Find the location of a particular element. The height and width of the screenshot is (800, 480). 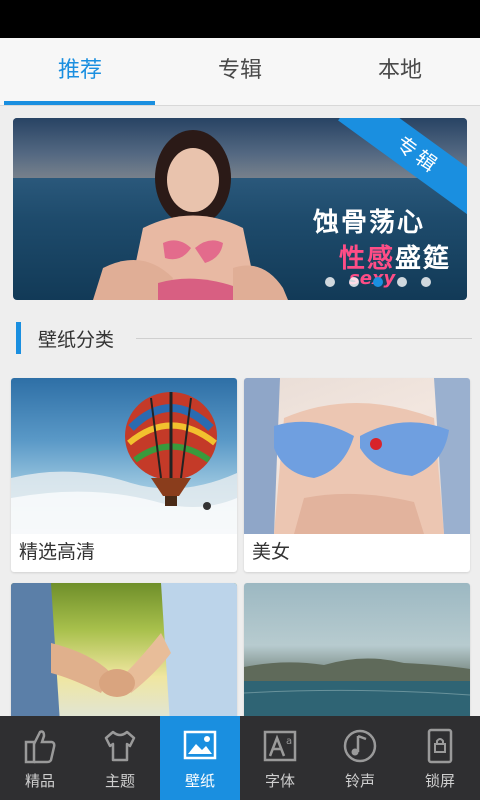

section-accent-bar is located at coordinates (18, 338).